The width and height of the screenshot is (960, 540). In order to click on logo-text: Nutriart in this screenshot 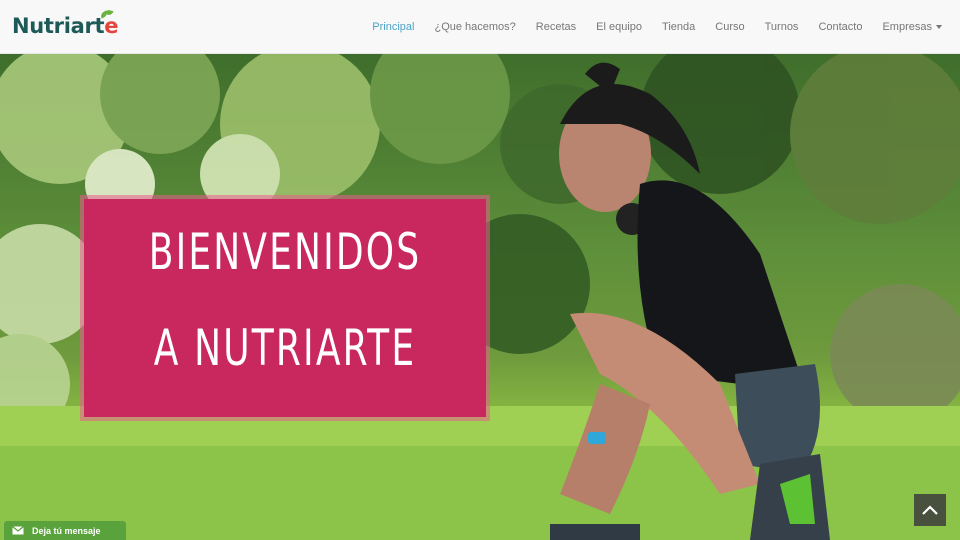, I will do `click(58, 26)`.